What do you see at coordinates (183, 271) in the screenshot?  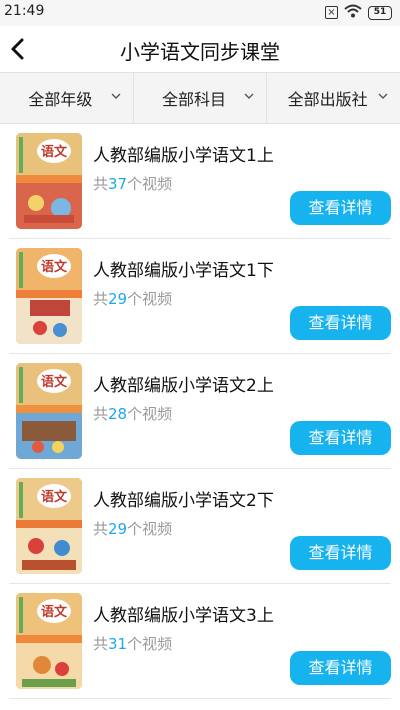 I see `book-title: 人教部编版小学语文1下` at bounding box center [183, 271].